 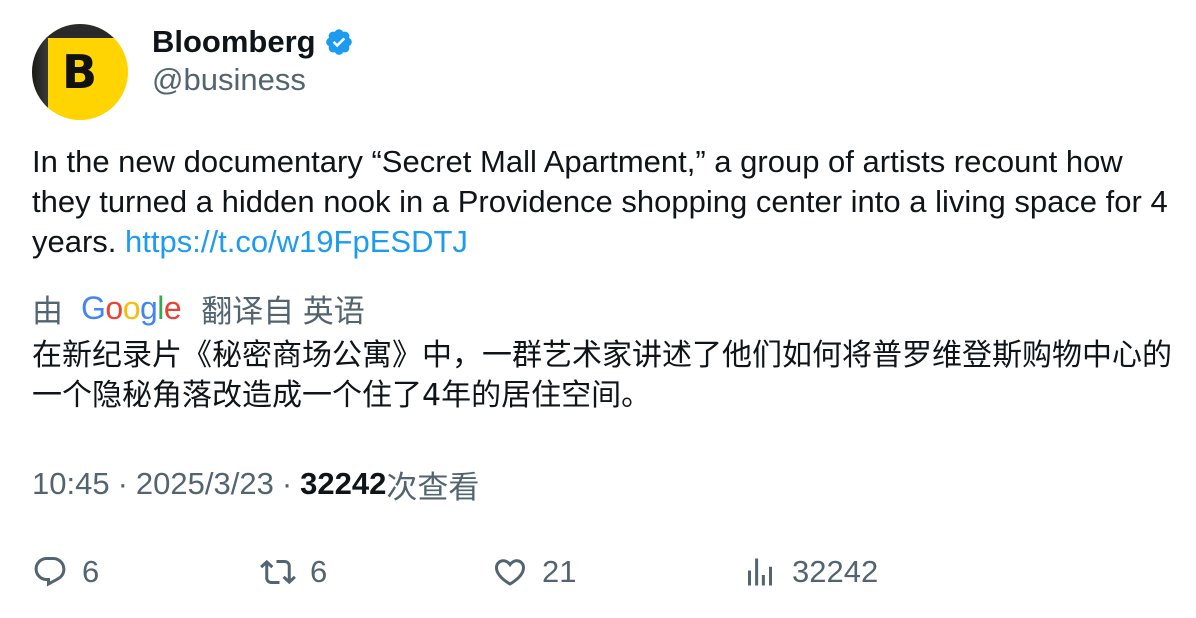 What do you see at coordinates (835, 571) in the screenshot?
I see `views-action-count: 32242` at bounding box center [835, 571].